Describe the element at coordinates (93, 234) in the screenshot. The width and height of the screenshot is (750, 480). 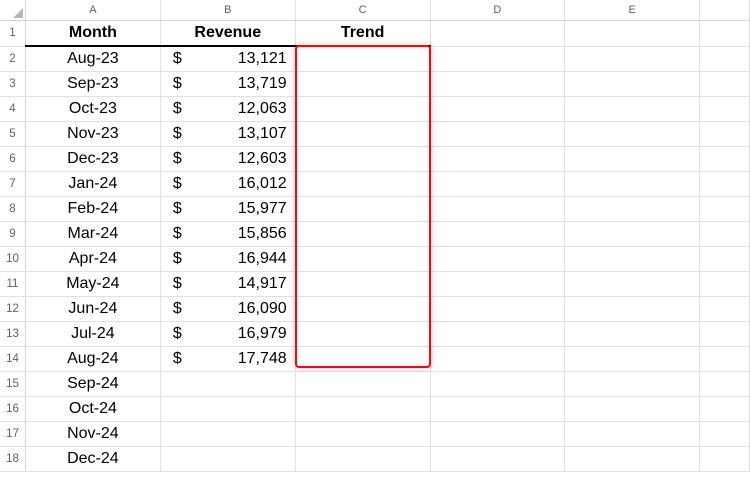
I see `cell-month: Mar-24` at that location.